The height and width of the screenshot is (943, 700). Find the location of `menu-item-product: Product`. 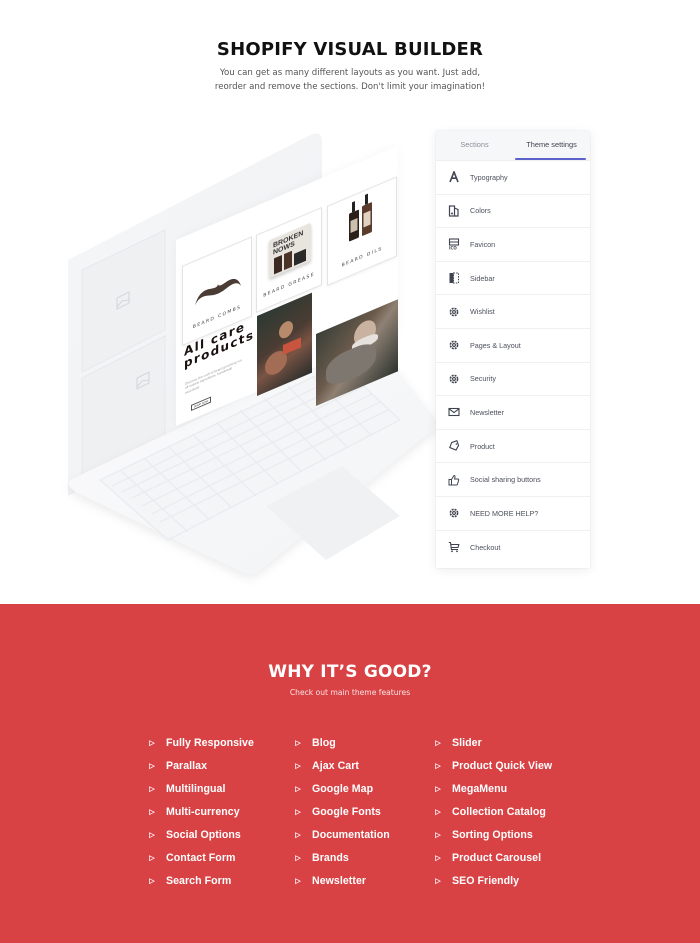

menu-item-product: Product is located at coordinates (513, 447).